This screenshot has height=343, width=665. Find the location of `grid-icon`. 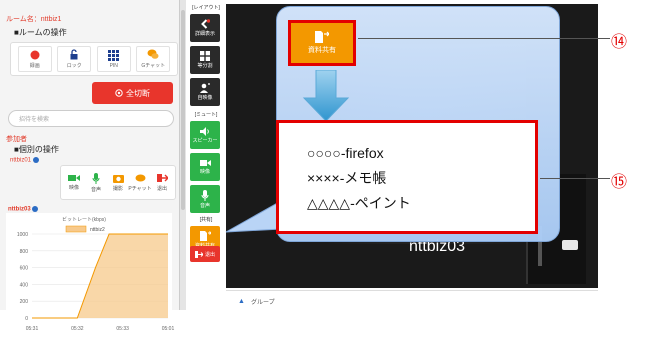

grid-icon is located at coordinates (205, 56).